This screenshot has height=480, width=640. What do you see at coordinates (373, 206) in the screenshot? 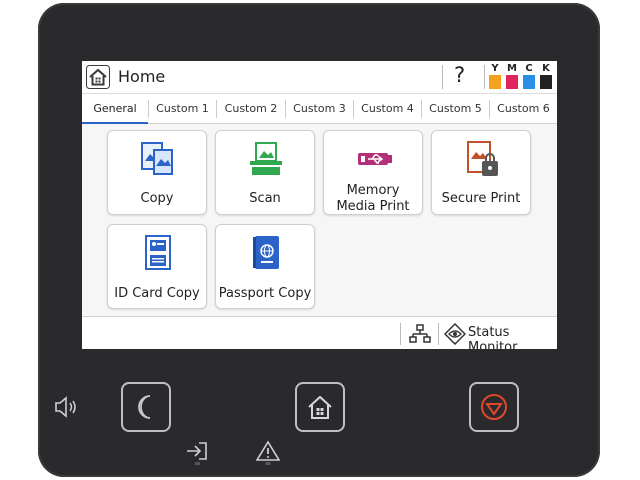
I see `app-label: Media Print` at bounding box center [373, 206].